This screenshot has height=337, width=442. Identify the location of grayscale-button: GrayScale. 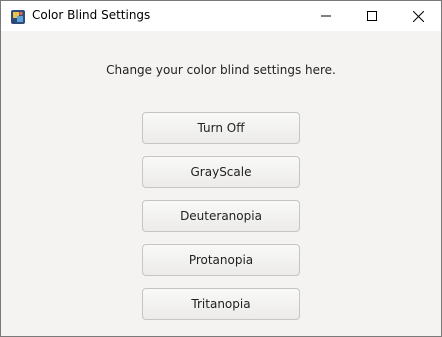
(221, 172).